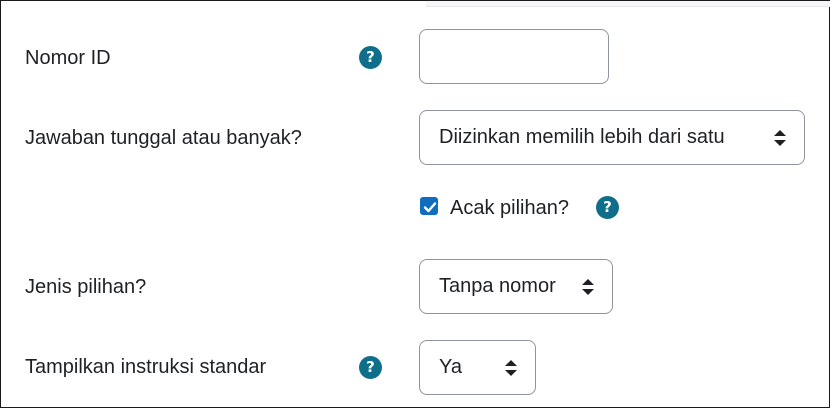 The height and width of the screenshot is (408, 830). I want to click on id-number-help-icon: ?, so click(370, 57).